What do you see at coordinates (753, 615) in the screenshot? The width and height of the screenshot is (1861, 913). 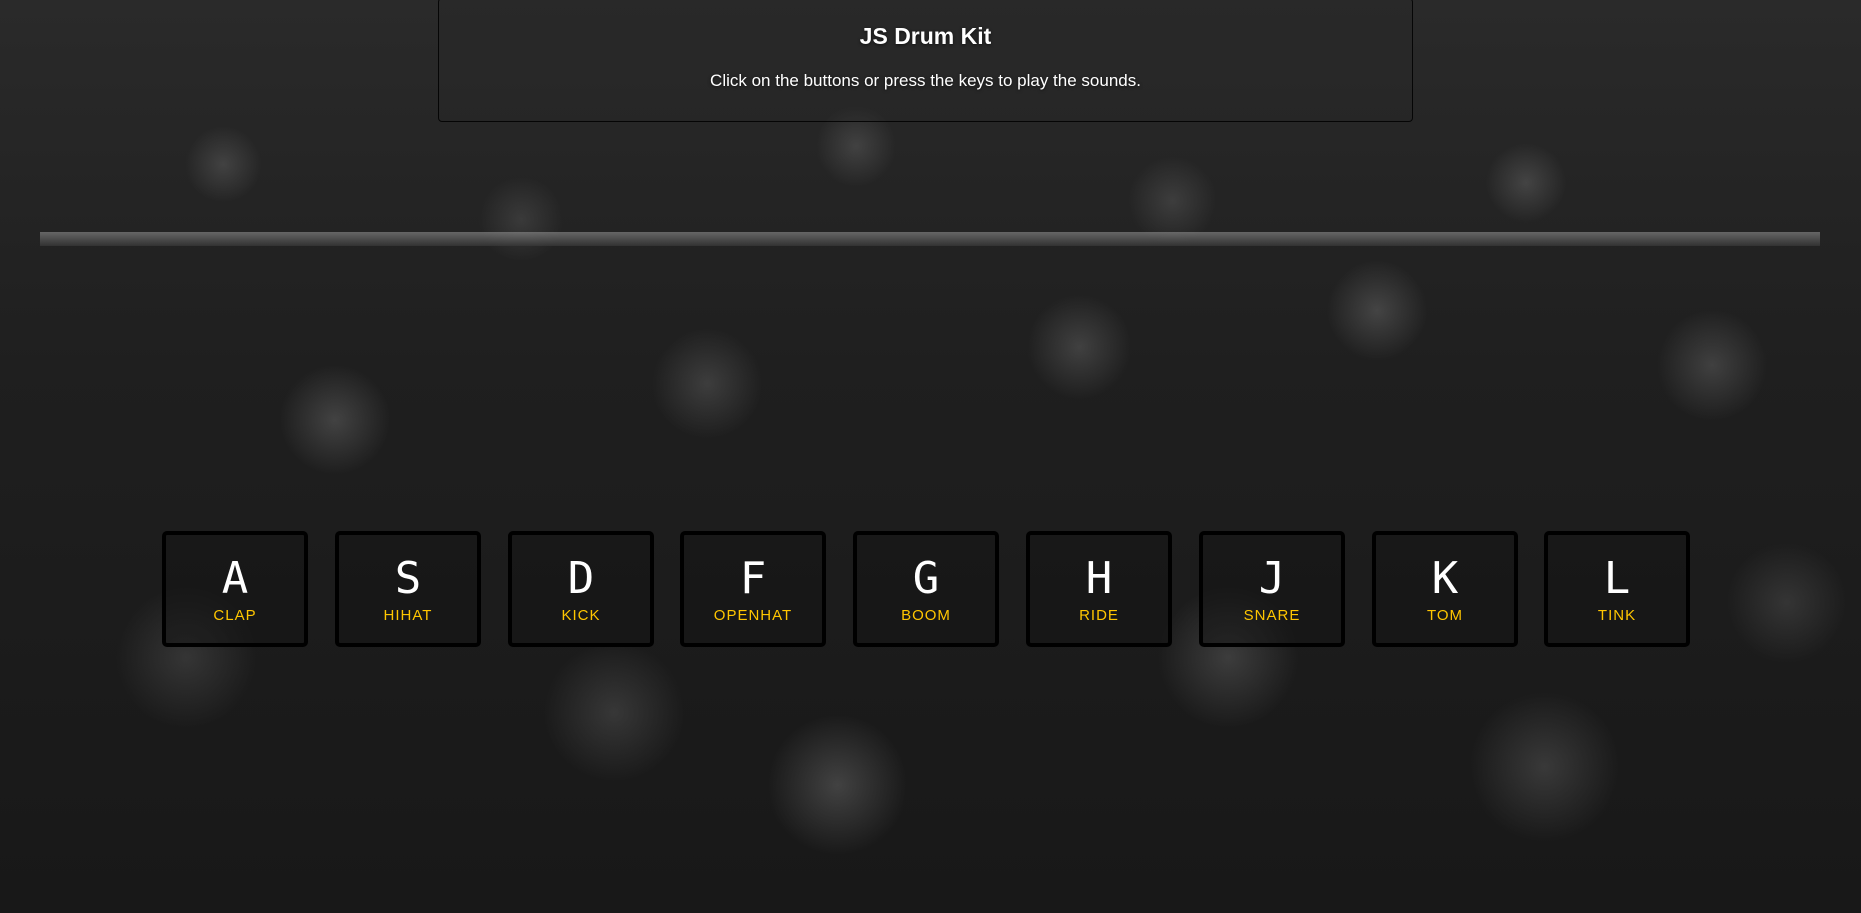 I see `sound-label: OPENHAT` at bounding box center [753, 615].